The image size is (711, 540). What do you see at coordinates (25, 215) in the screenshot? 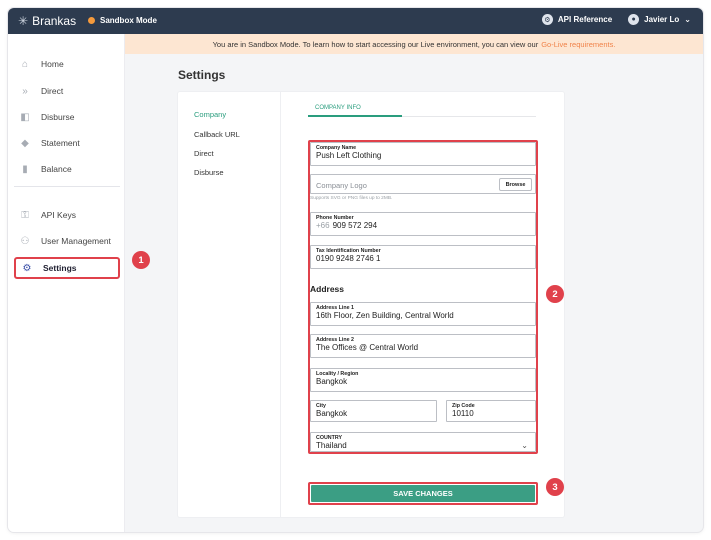
I see `key-icon: ⚿` at bounding box center [25, 215].